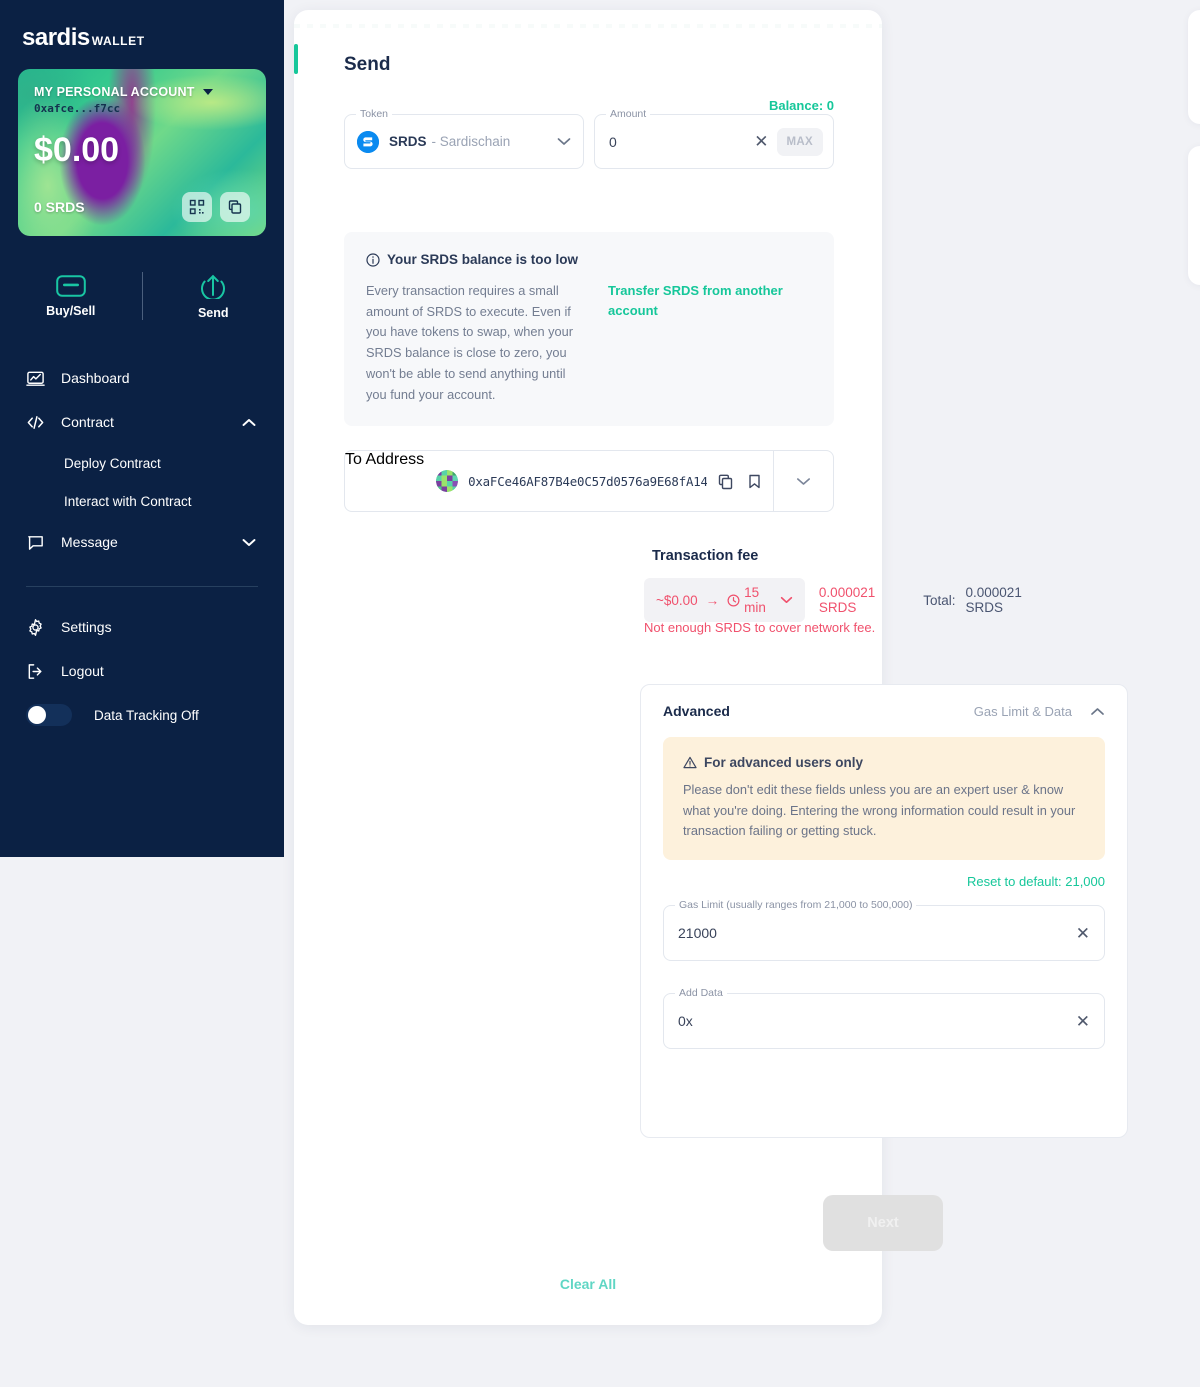  What do you see at coordinates (56, 37) in the screenshot?
I see `brand-name: sardis` at bounding box center [56, 37].